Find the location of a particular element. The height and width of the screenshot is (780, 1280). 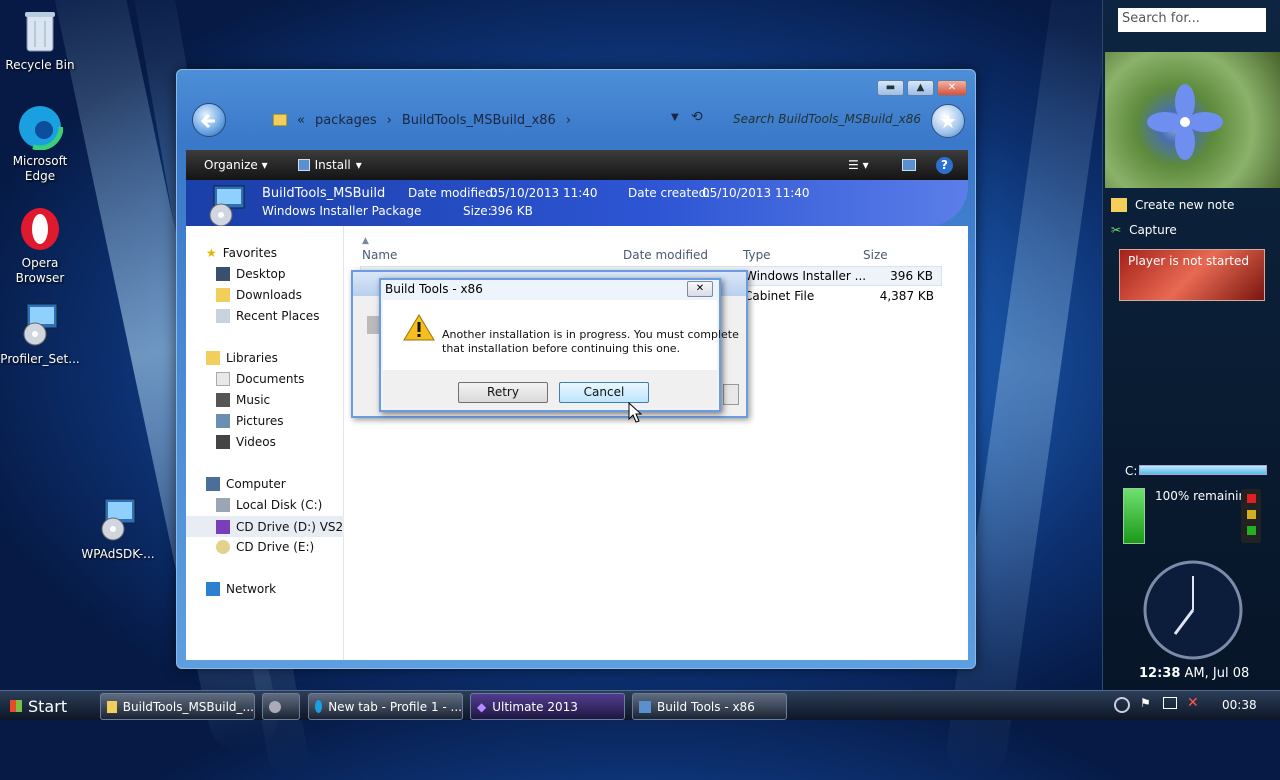

videos-icon is located at coordinates (223, 442).